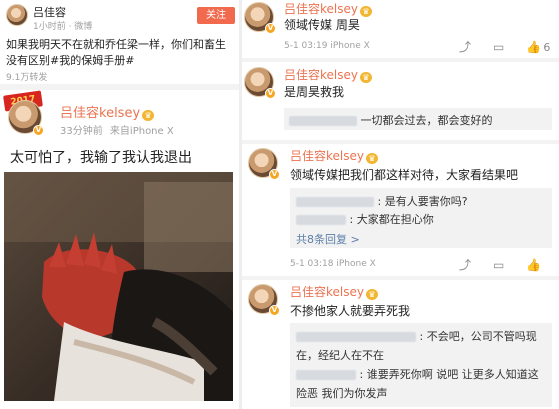 The width and height of the screenshot is (559, 409). Describe the element at coordinates (391, 219) in the screenshot. I see `comment3-reply2-text: : 大家都在担心你` at that location.